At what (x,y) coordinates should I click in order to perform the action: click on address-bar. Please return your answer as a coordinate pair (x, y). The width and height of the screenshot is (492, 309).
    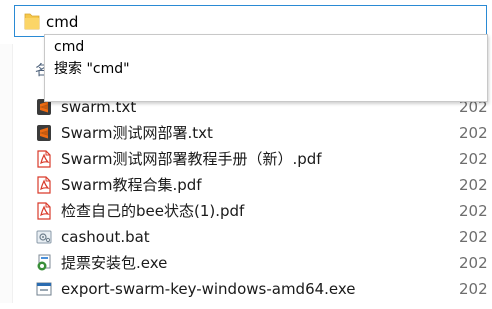
    Looking at the image, I should click on (250, 21).